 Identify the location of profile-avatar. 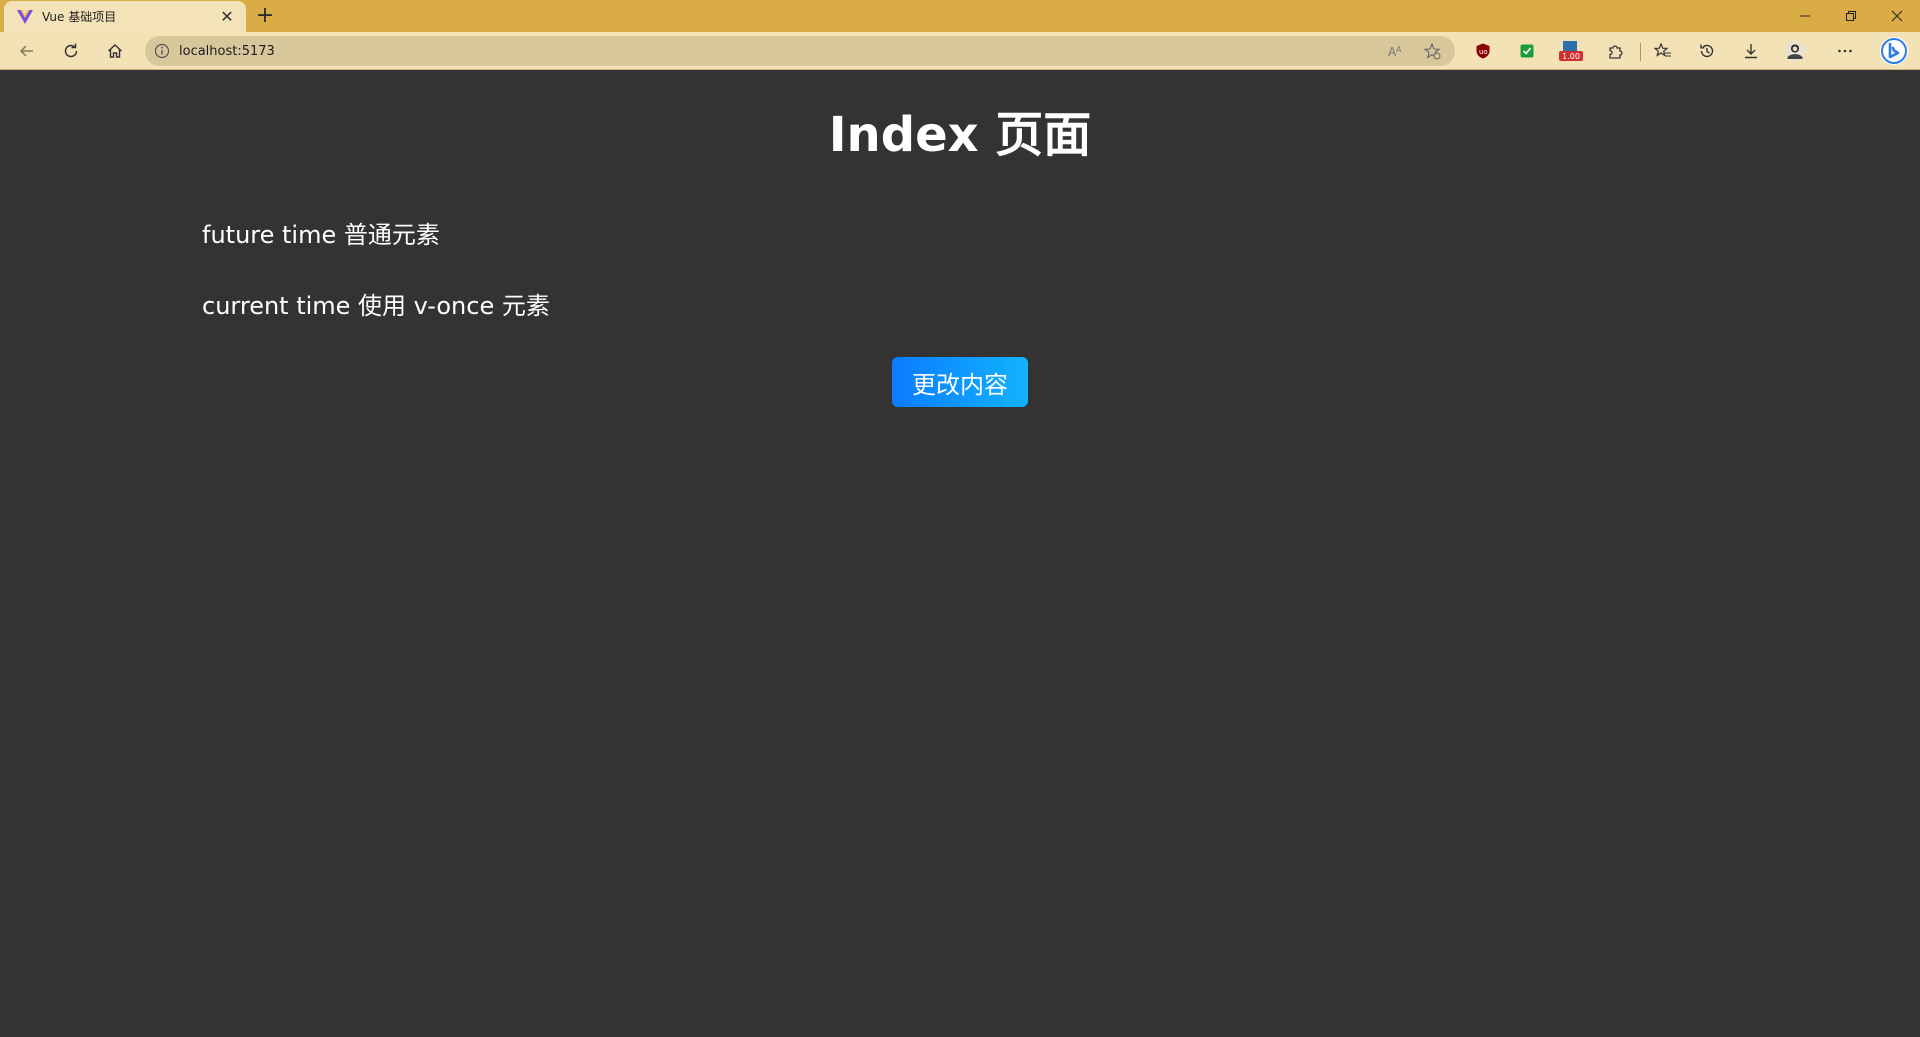
(1795, 51).